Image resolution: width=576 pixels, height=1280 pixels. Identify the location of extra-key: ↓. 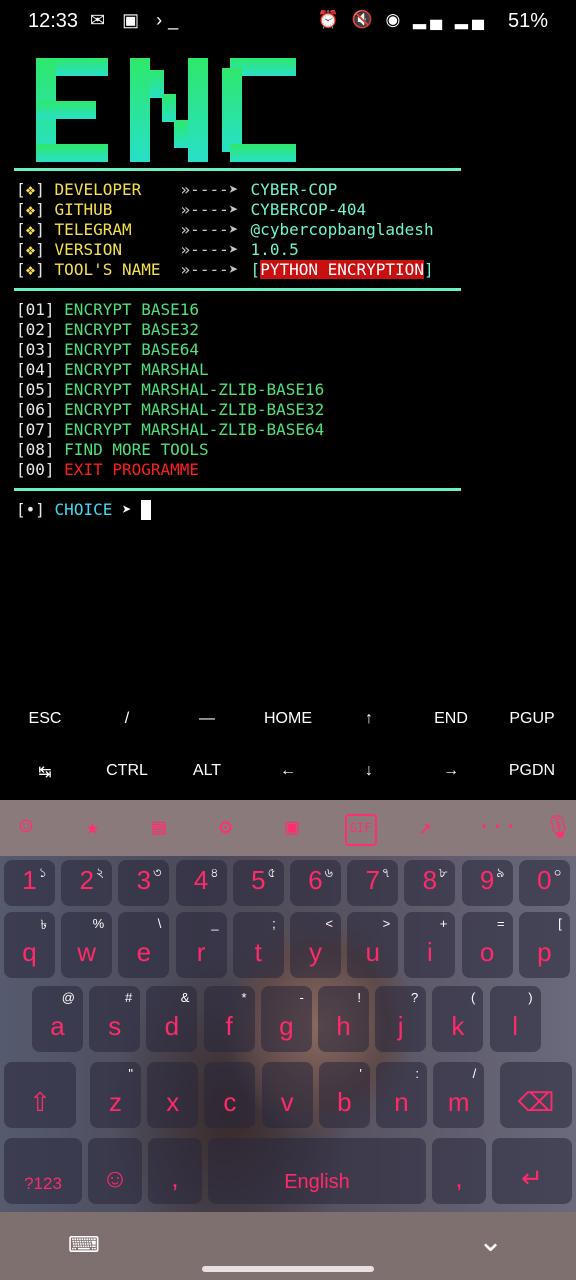
(369, 771).